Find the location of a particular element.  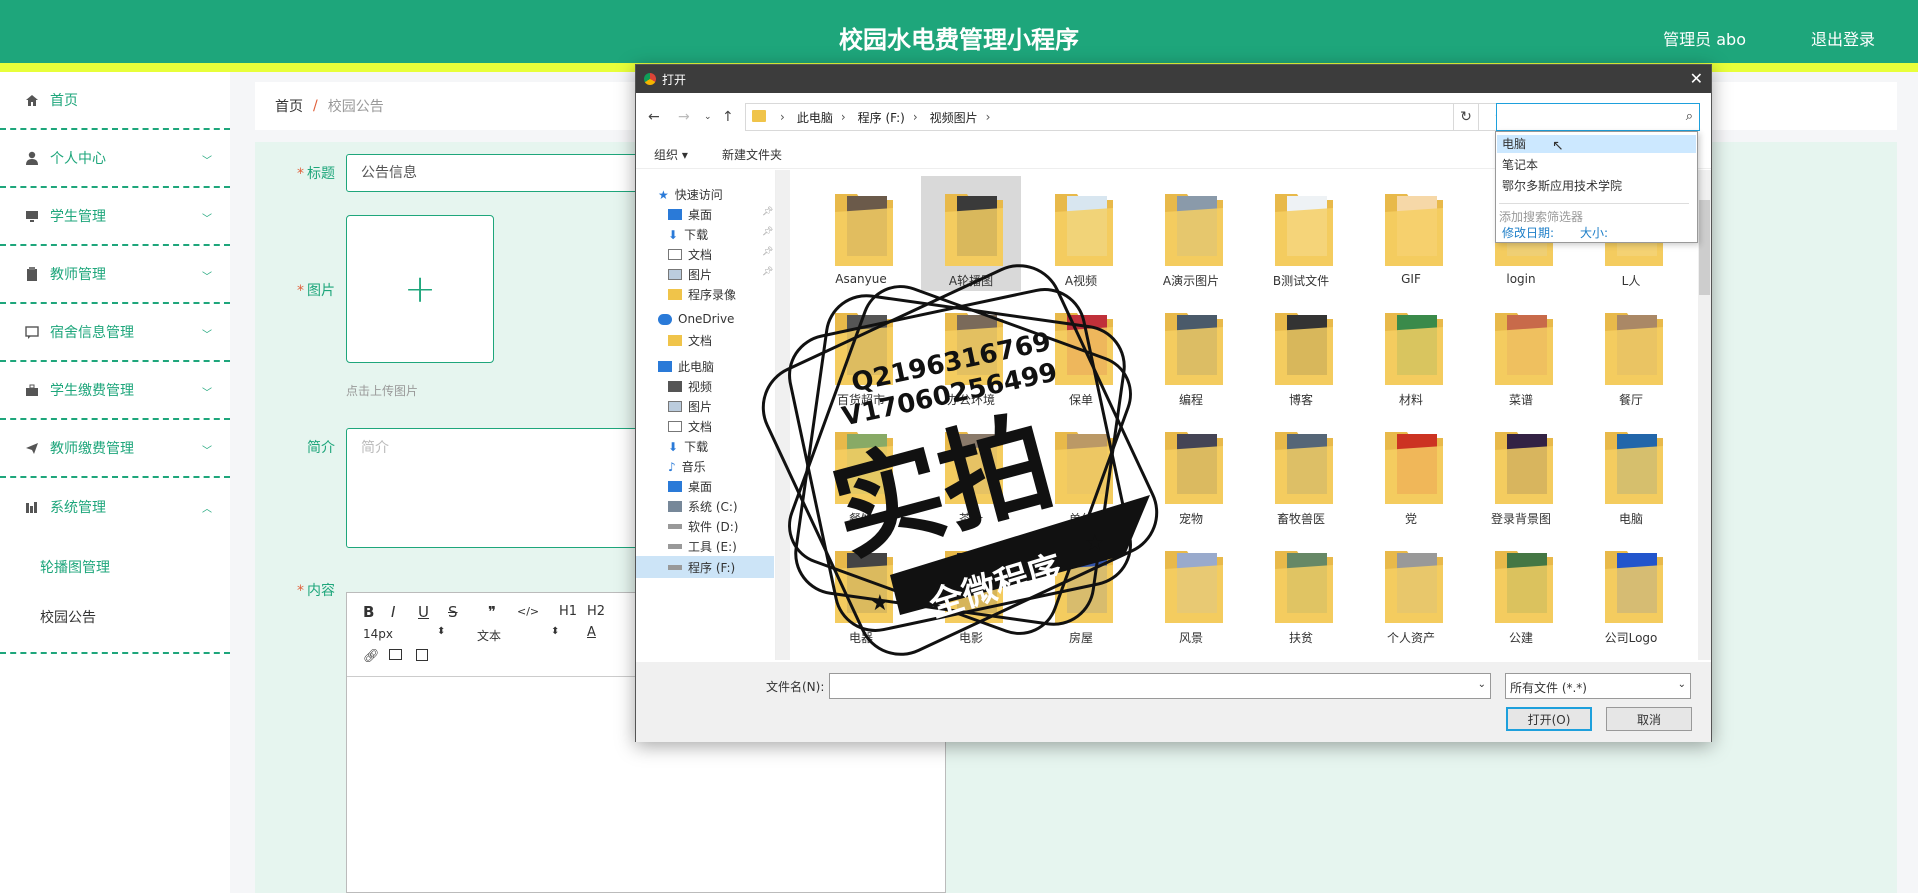

filename-input: ⌄ is located at coordinates (1160, 686).